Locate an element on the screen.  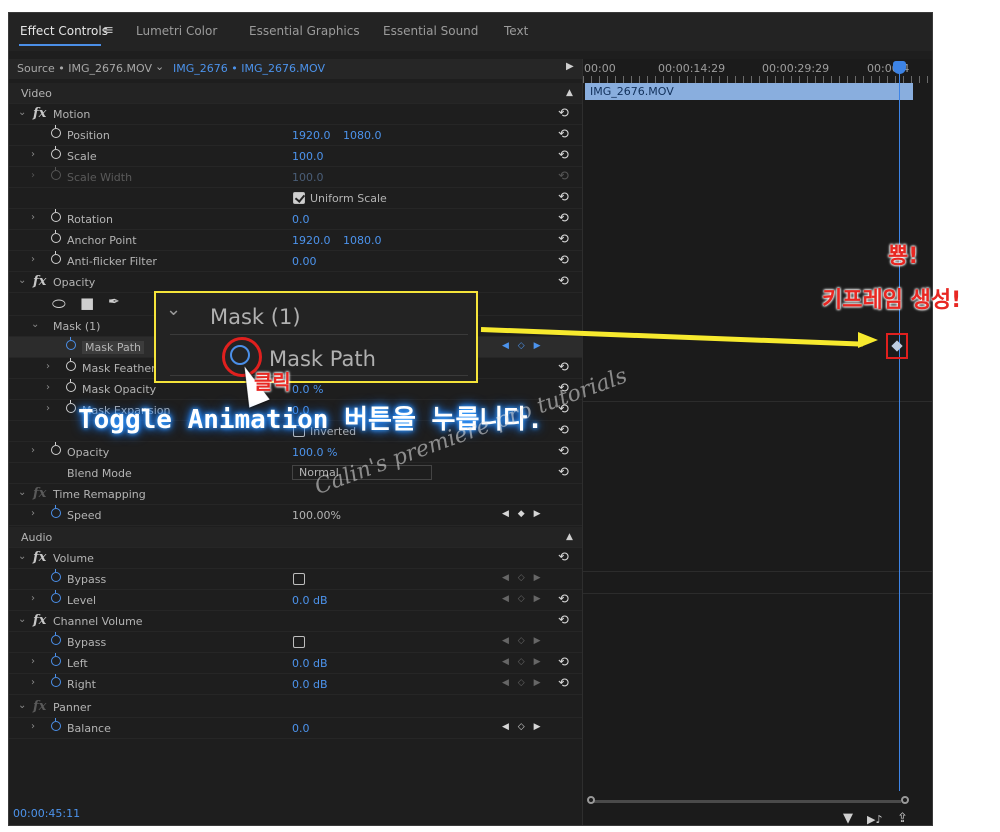
pen-mask-icon: ✒ is located at coordinates (114, 302).